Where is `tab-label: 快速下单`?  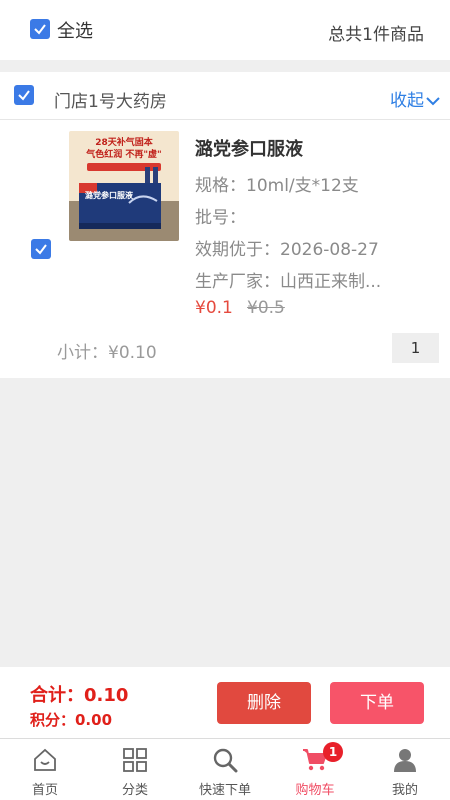 tab-label: 快速下单 is located at coordinates (224, 790).